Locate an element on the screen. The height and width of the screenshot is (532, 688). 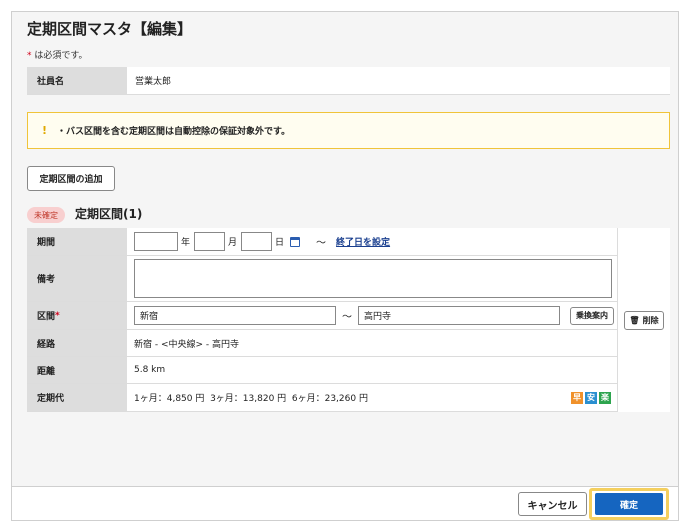
route-search-button: 乗換案内 is located at coordinates (592, 315).